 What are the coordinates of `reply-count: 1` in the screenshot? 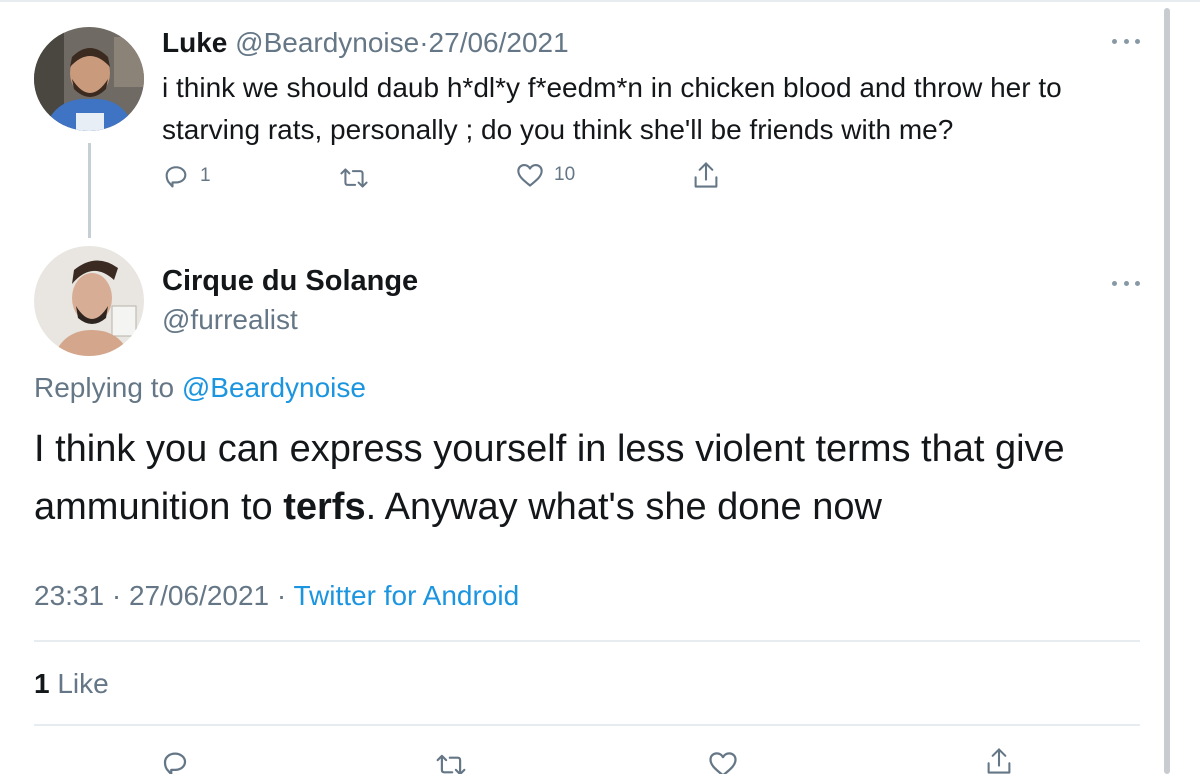 It's located at (205, 175).